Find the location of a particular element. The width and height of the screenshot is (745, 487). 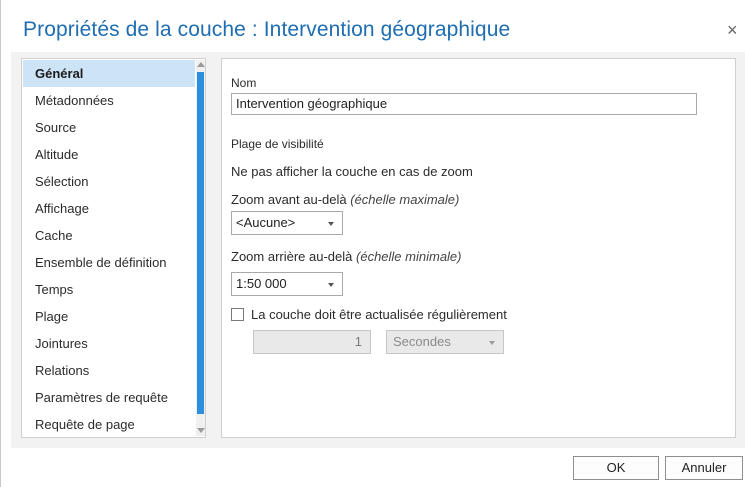

scroll-down-icon is located at coordinates (201, 430).